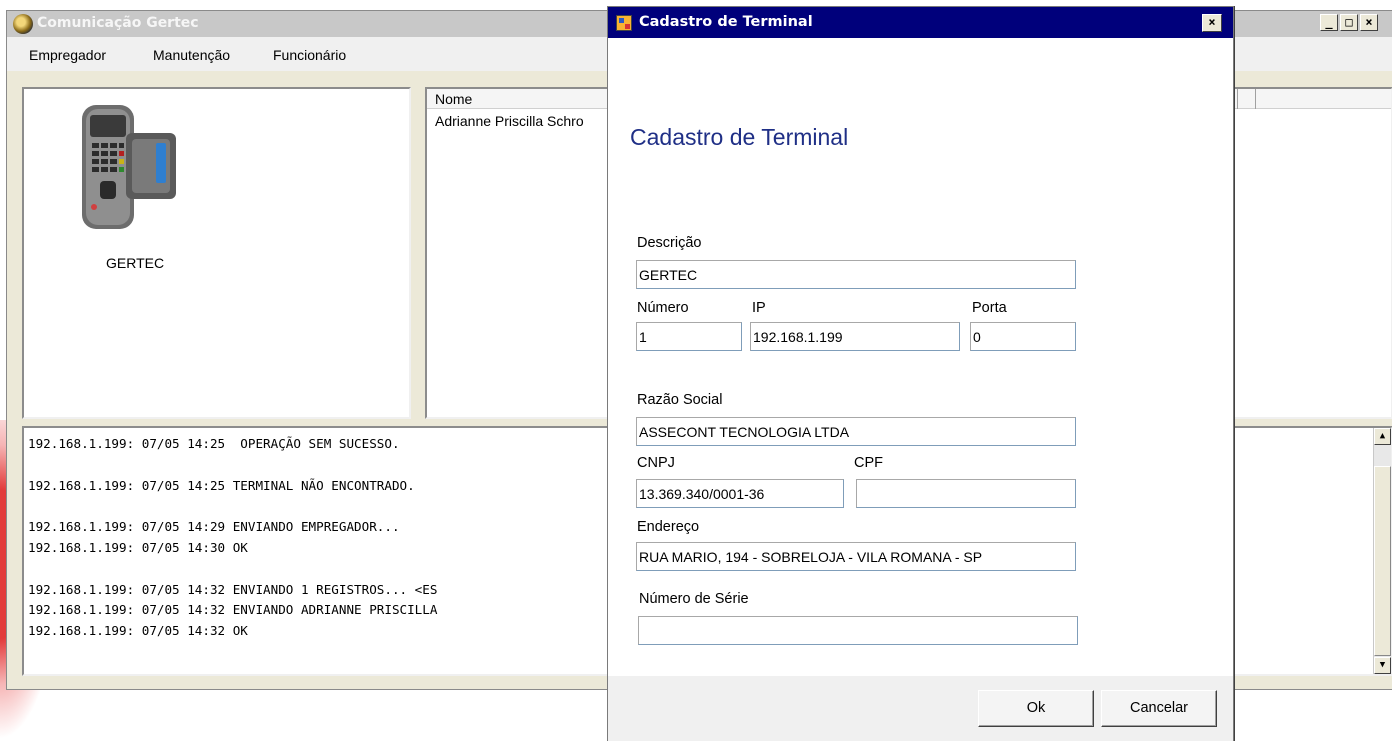 The image size is (1392, 741). What do you see at coordinates (858, 630) in the screenshot?
I see `numero-serie-field` at bounding box center [858, 630].